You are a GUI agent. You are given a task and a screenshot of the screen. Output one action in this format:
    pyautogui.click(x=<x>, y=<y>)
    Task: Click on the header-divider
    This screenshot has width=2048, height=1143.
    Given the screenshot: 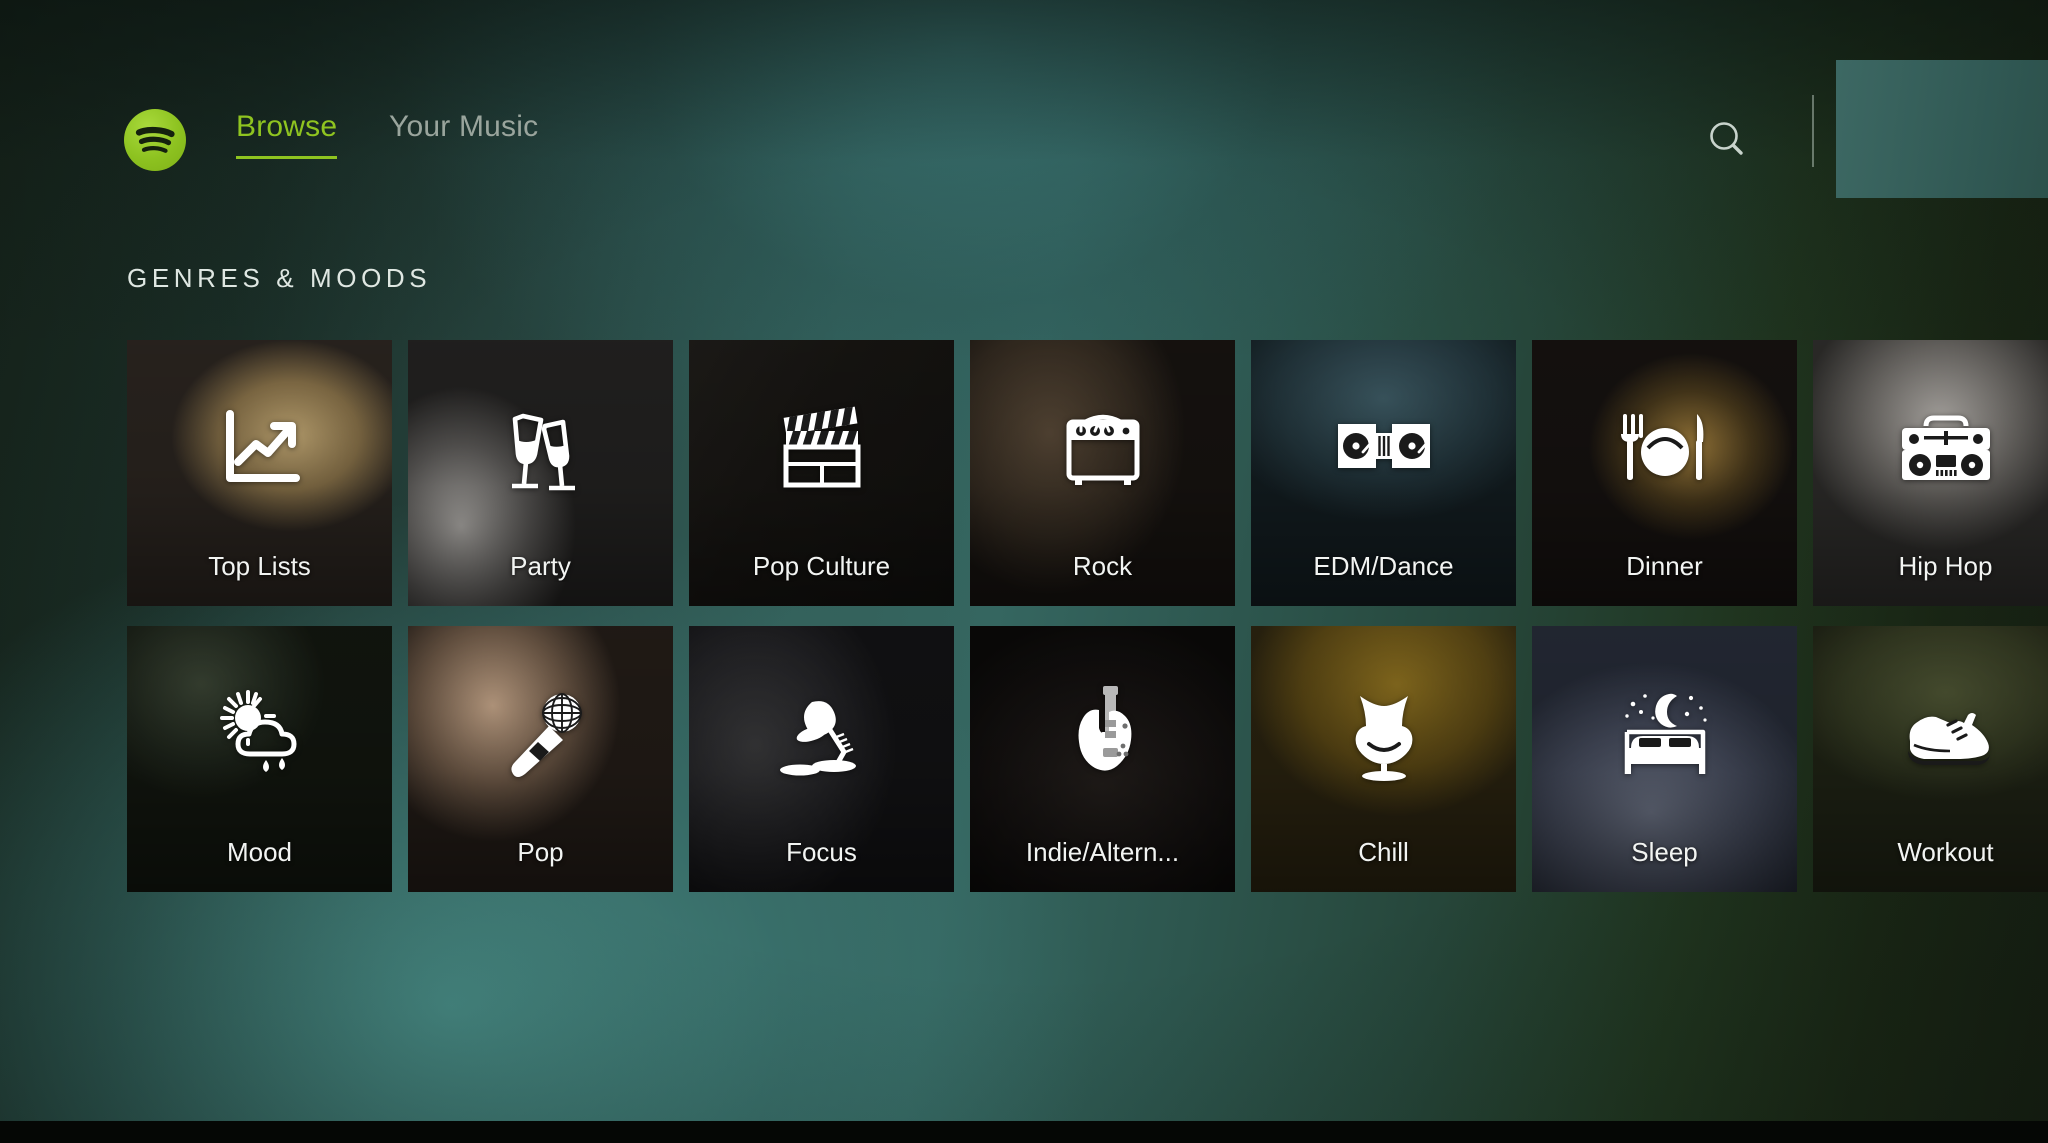 What is the action you would take?
    pyautogui.click(x=1813, y=131)
    